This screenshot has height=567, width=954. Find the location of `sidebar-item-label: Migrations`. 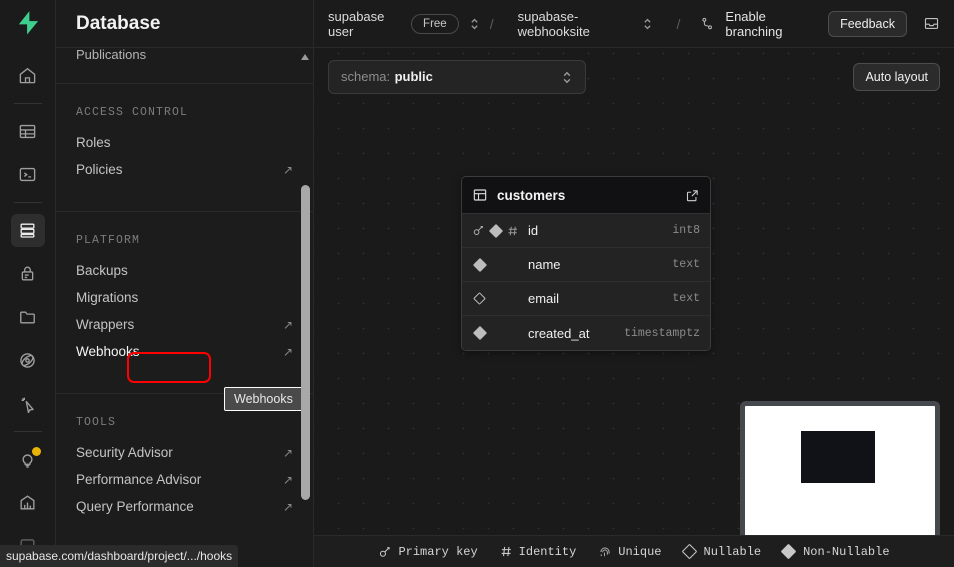

sidebar-item-label: Migrations is located at coordinates (107, 297).